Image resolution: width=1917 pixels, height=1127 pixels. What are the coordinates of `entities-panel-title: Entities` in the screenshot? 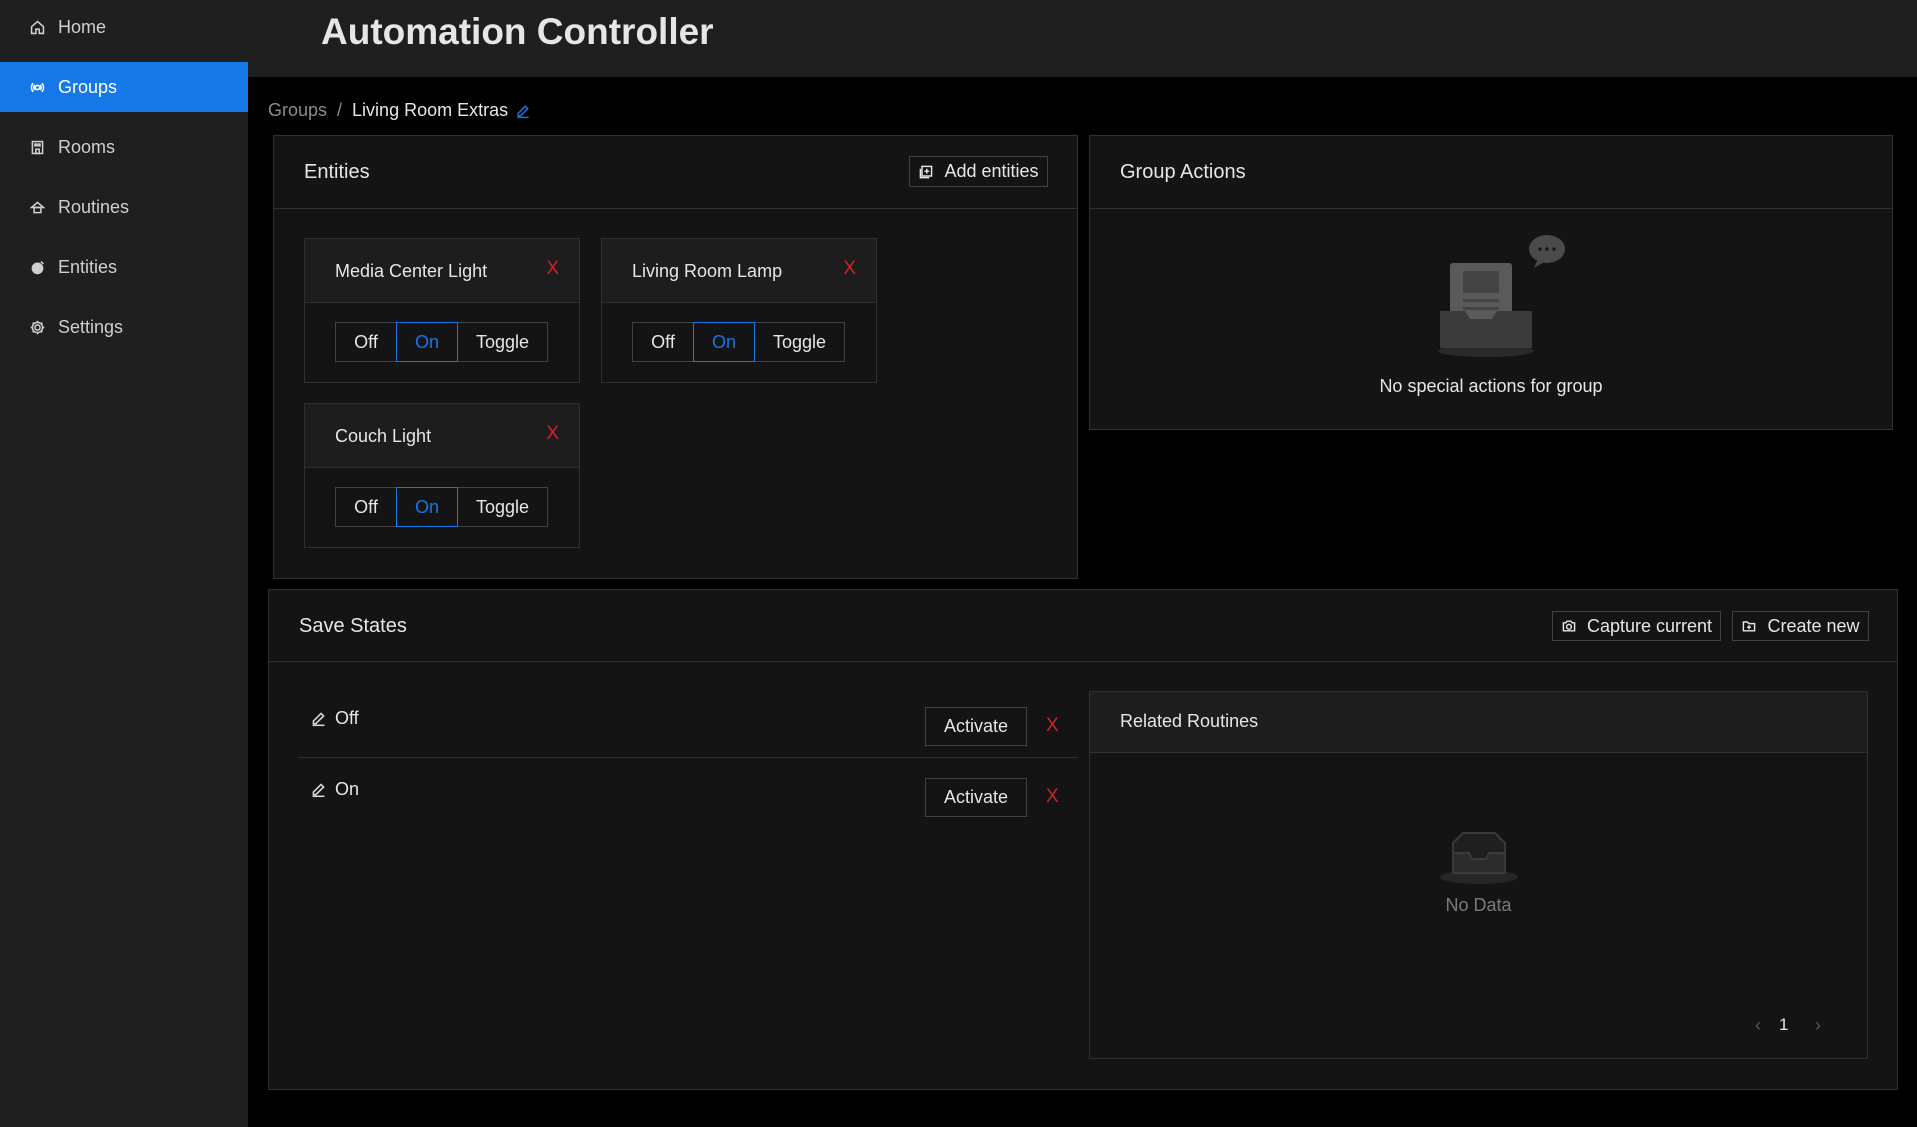 It's located at (337, 172).